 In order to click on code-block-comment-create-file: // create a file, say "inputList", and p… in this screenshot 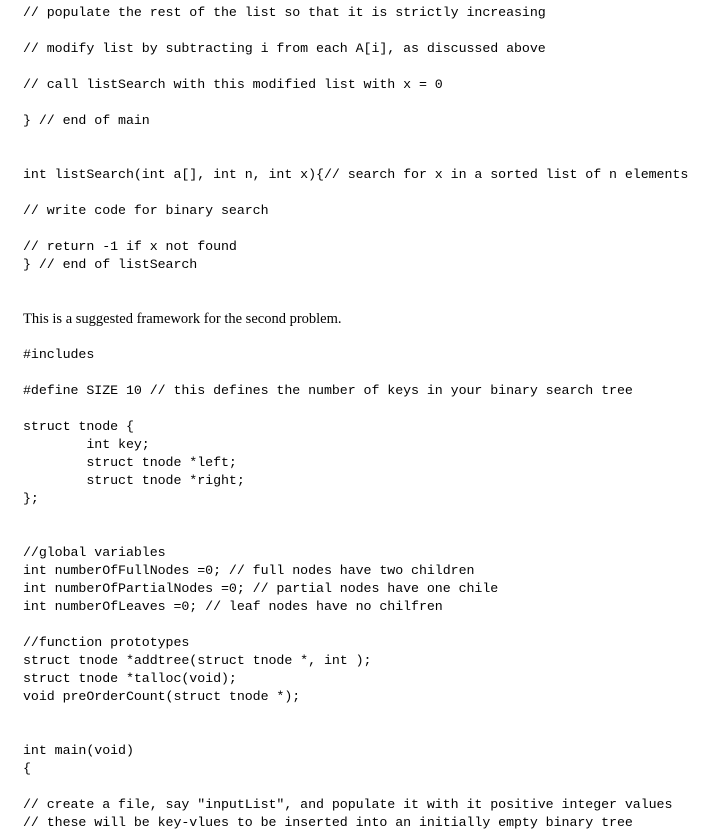, I will do `click(364, 814)`.